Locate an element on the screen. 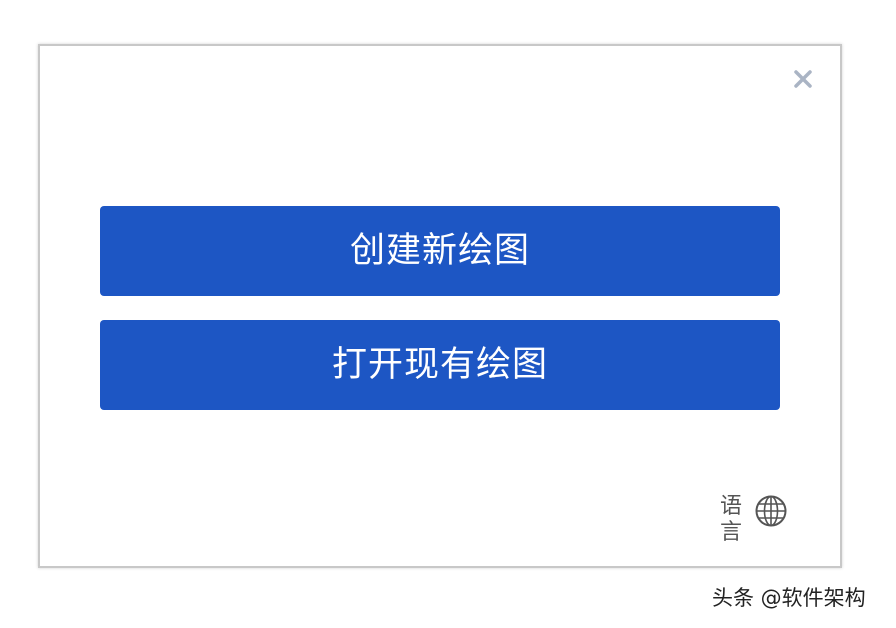  open-existing-diagram-button: 打开现有绘图 is located at coordinates (440, 365).